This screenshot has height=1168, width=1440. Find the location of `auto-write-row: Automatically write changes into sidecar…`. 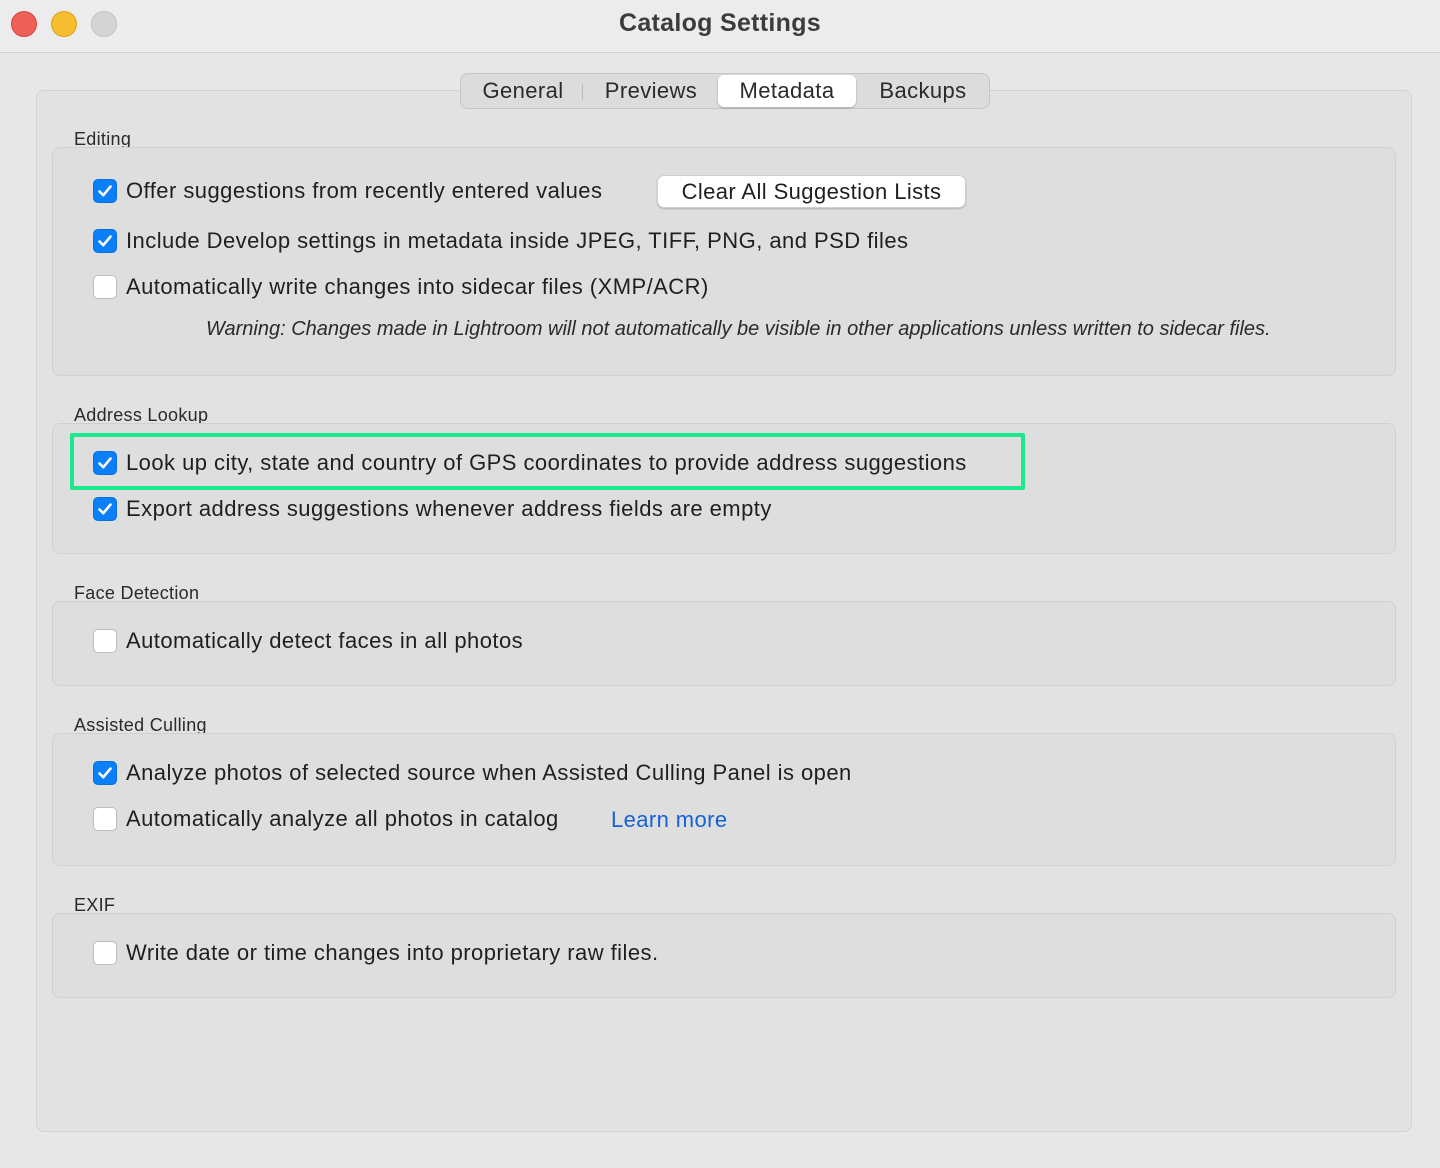

auto-write-row: Automatically write changes into sidecar… is located at coordinates (401, 287).